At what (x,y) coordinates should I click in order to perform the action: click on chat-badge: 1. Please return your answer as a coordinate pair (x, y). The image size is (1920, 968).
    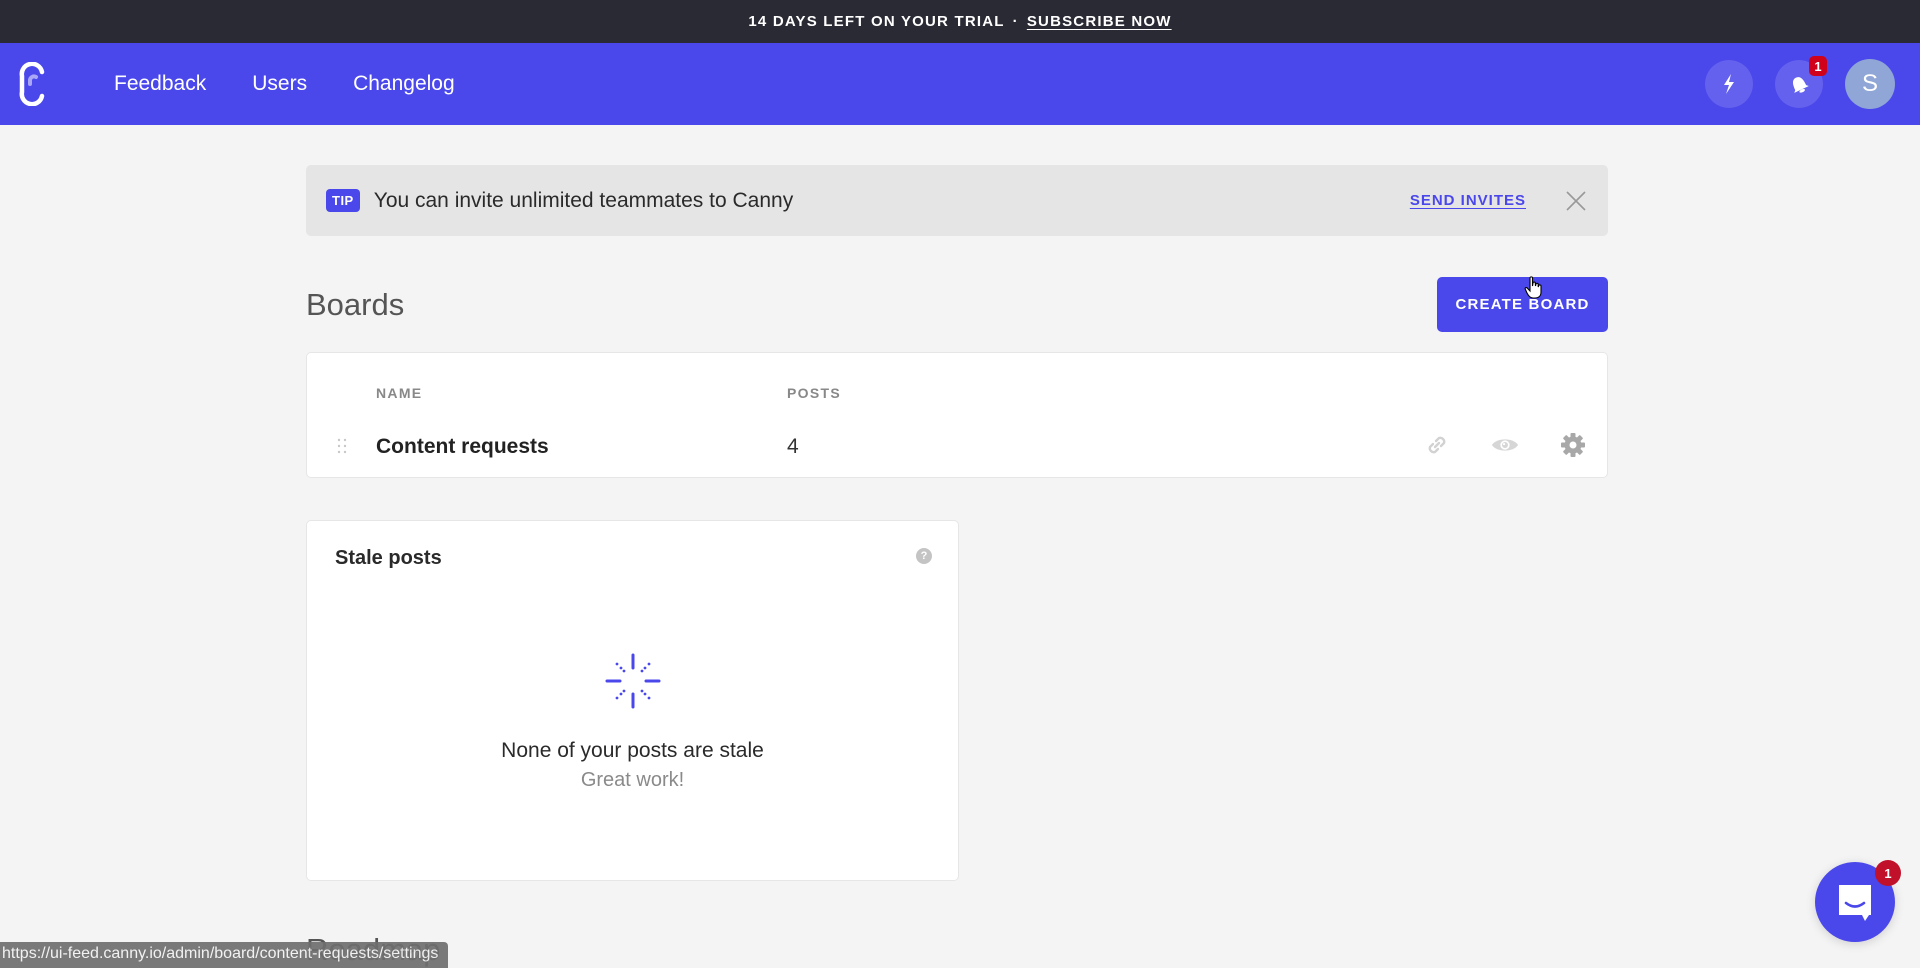
    Looking at the image, I should click on (1888, 873).